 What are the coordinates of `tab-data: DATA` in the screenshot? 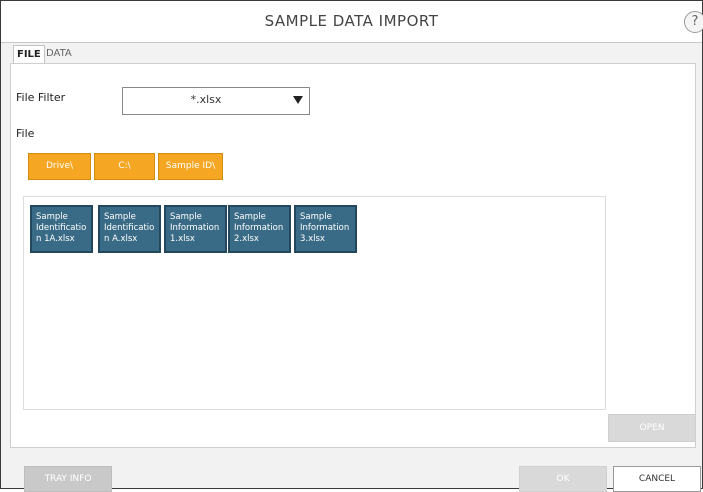 It's located at (59, 54).